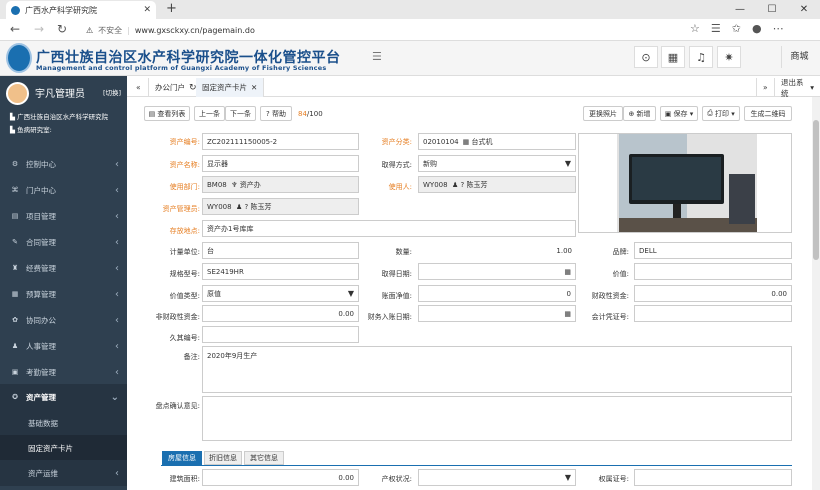  Describe the element at coordinates (639, 113) in the screenshot. I see `add-button: ⊕ 新增` at that location.